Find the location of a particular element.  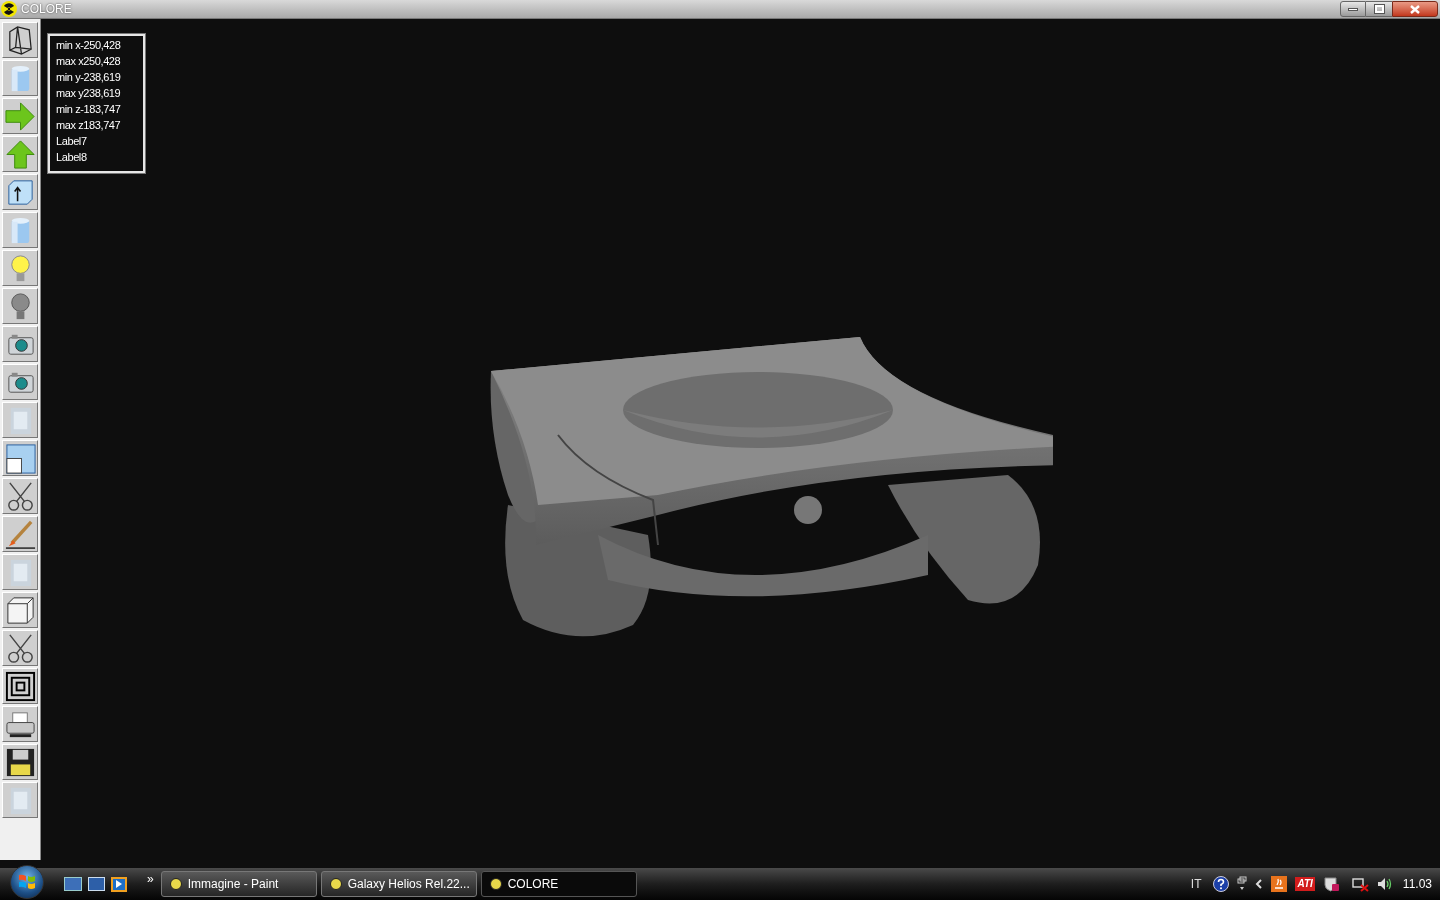

info-label: min z-183,747 is located at coordinates (89, 109).